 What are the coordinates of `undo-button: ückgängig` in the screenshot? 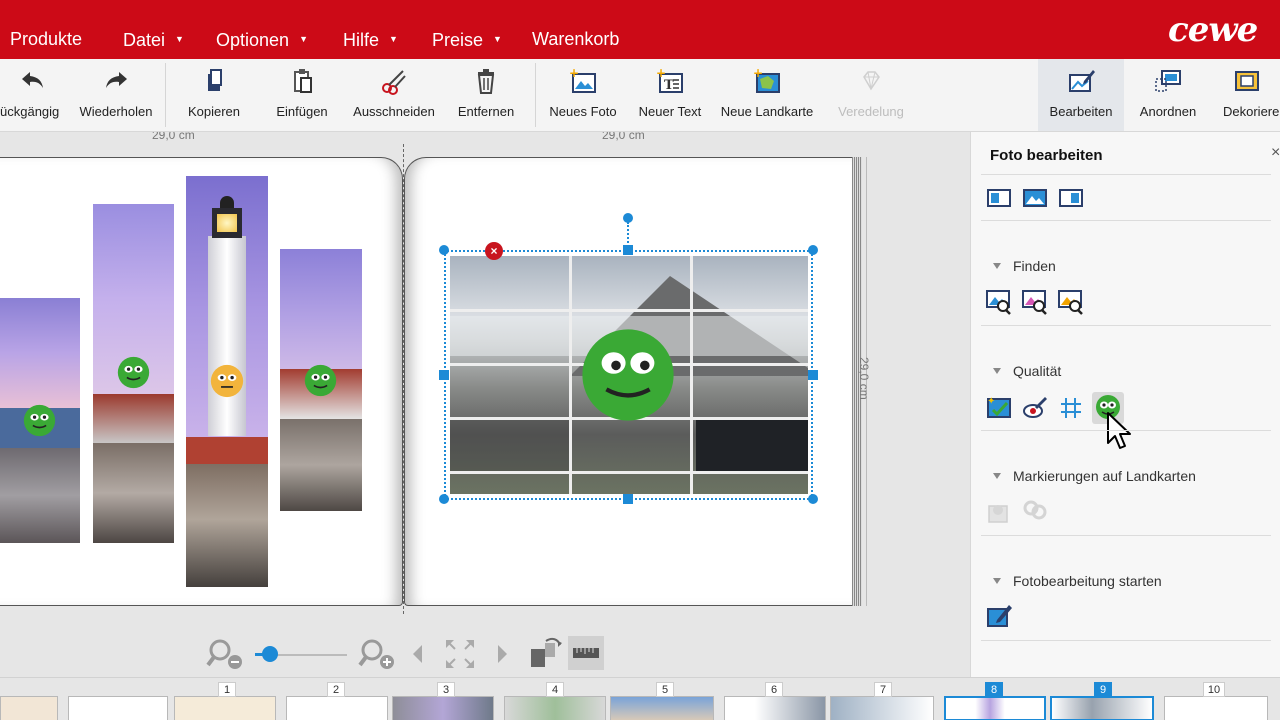 It's located at (33, 95).